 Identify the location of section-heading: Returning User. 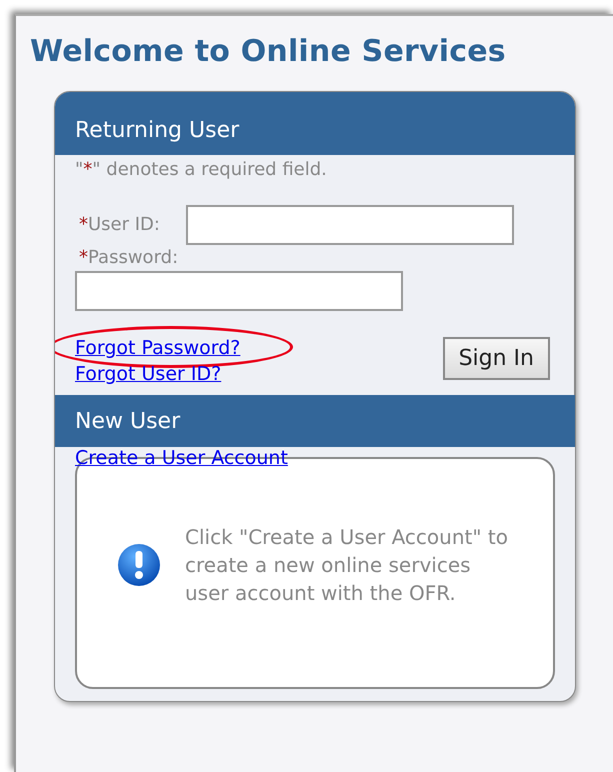
(315, 123).